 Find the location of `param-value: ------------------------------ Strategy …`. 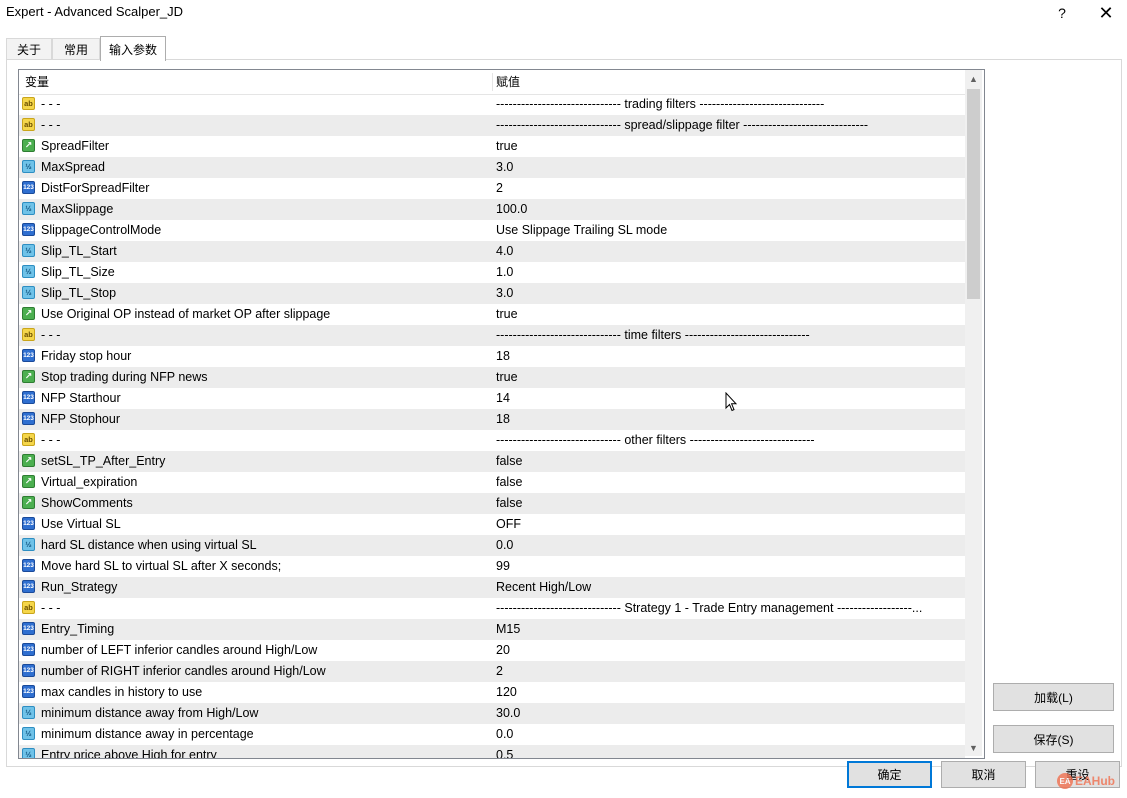

param-value: ------------------------------ Strategy … is located at coordinates (730, 608).